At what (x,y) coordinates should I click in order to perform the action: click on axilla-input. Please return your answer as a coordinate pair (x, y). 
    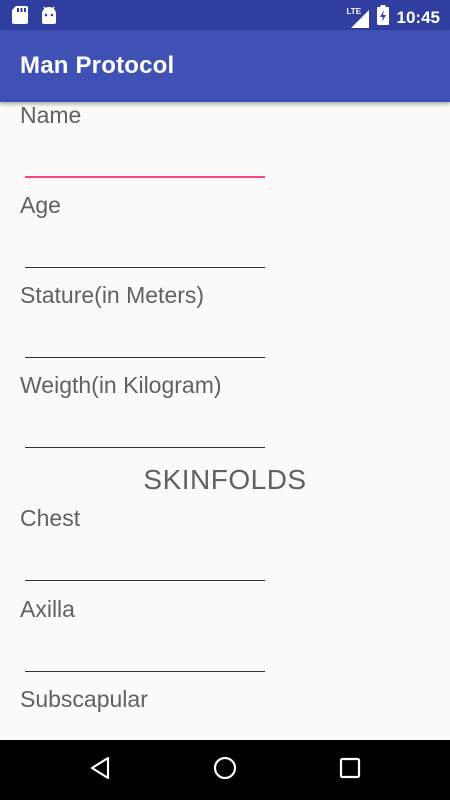
    Looking at the image, I should click on (145, 654).